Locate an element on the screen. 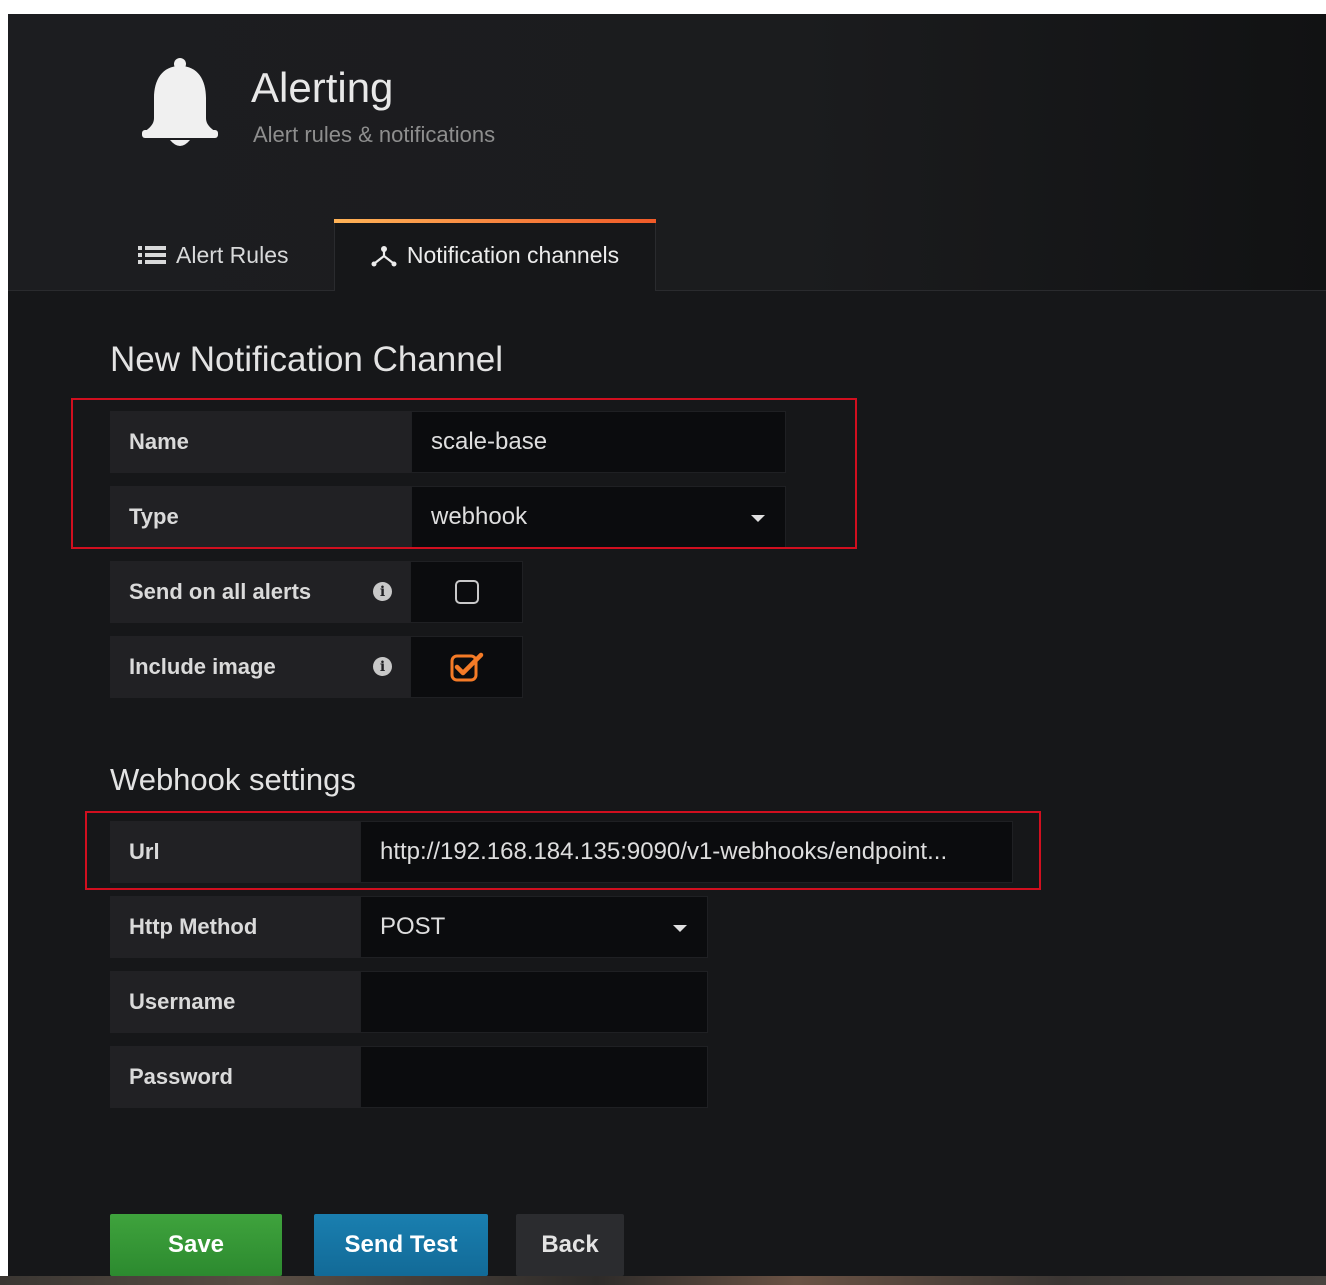  password-input is located at coordinates (534, 1077).